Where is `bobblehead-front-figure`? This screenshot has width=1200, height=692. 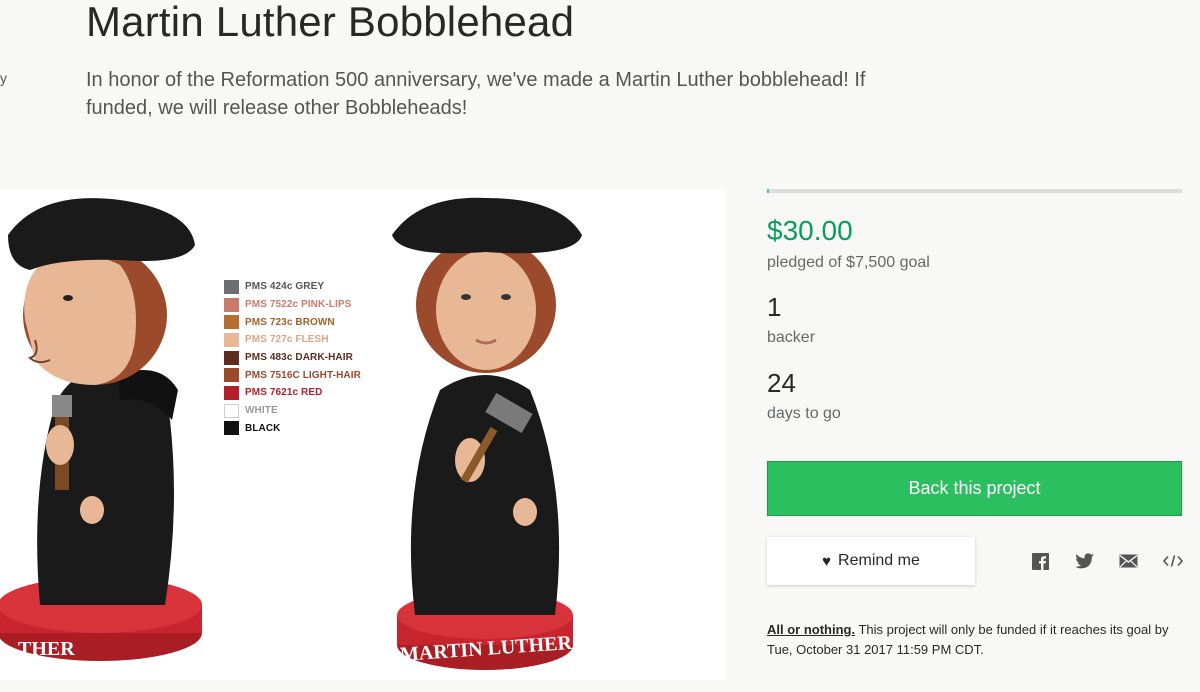 bobblehead-front-figure is located at coordinates (487, 433).